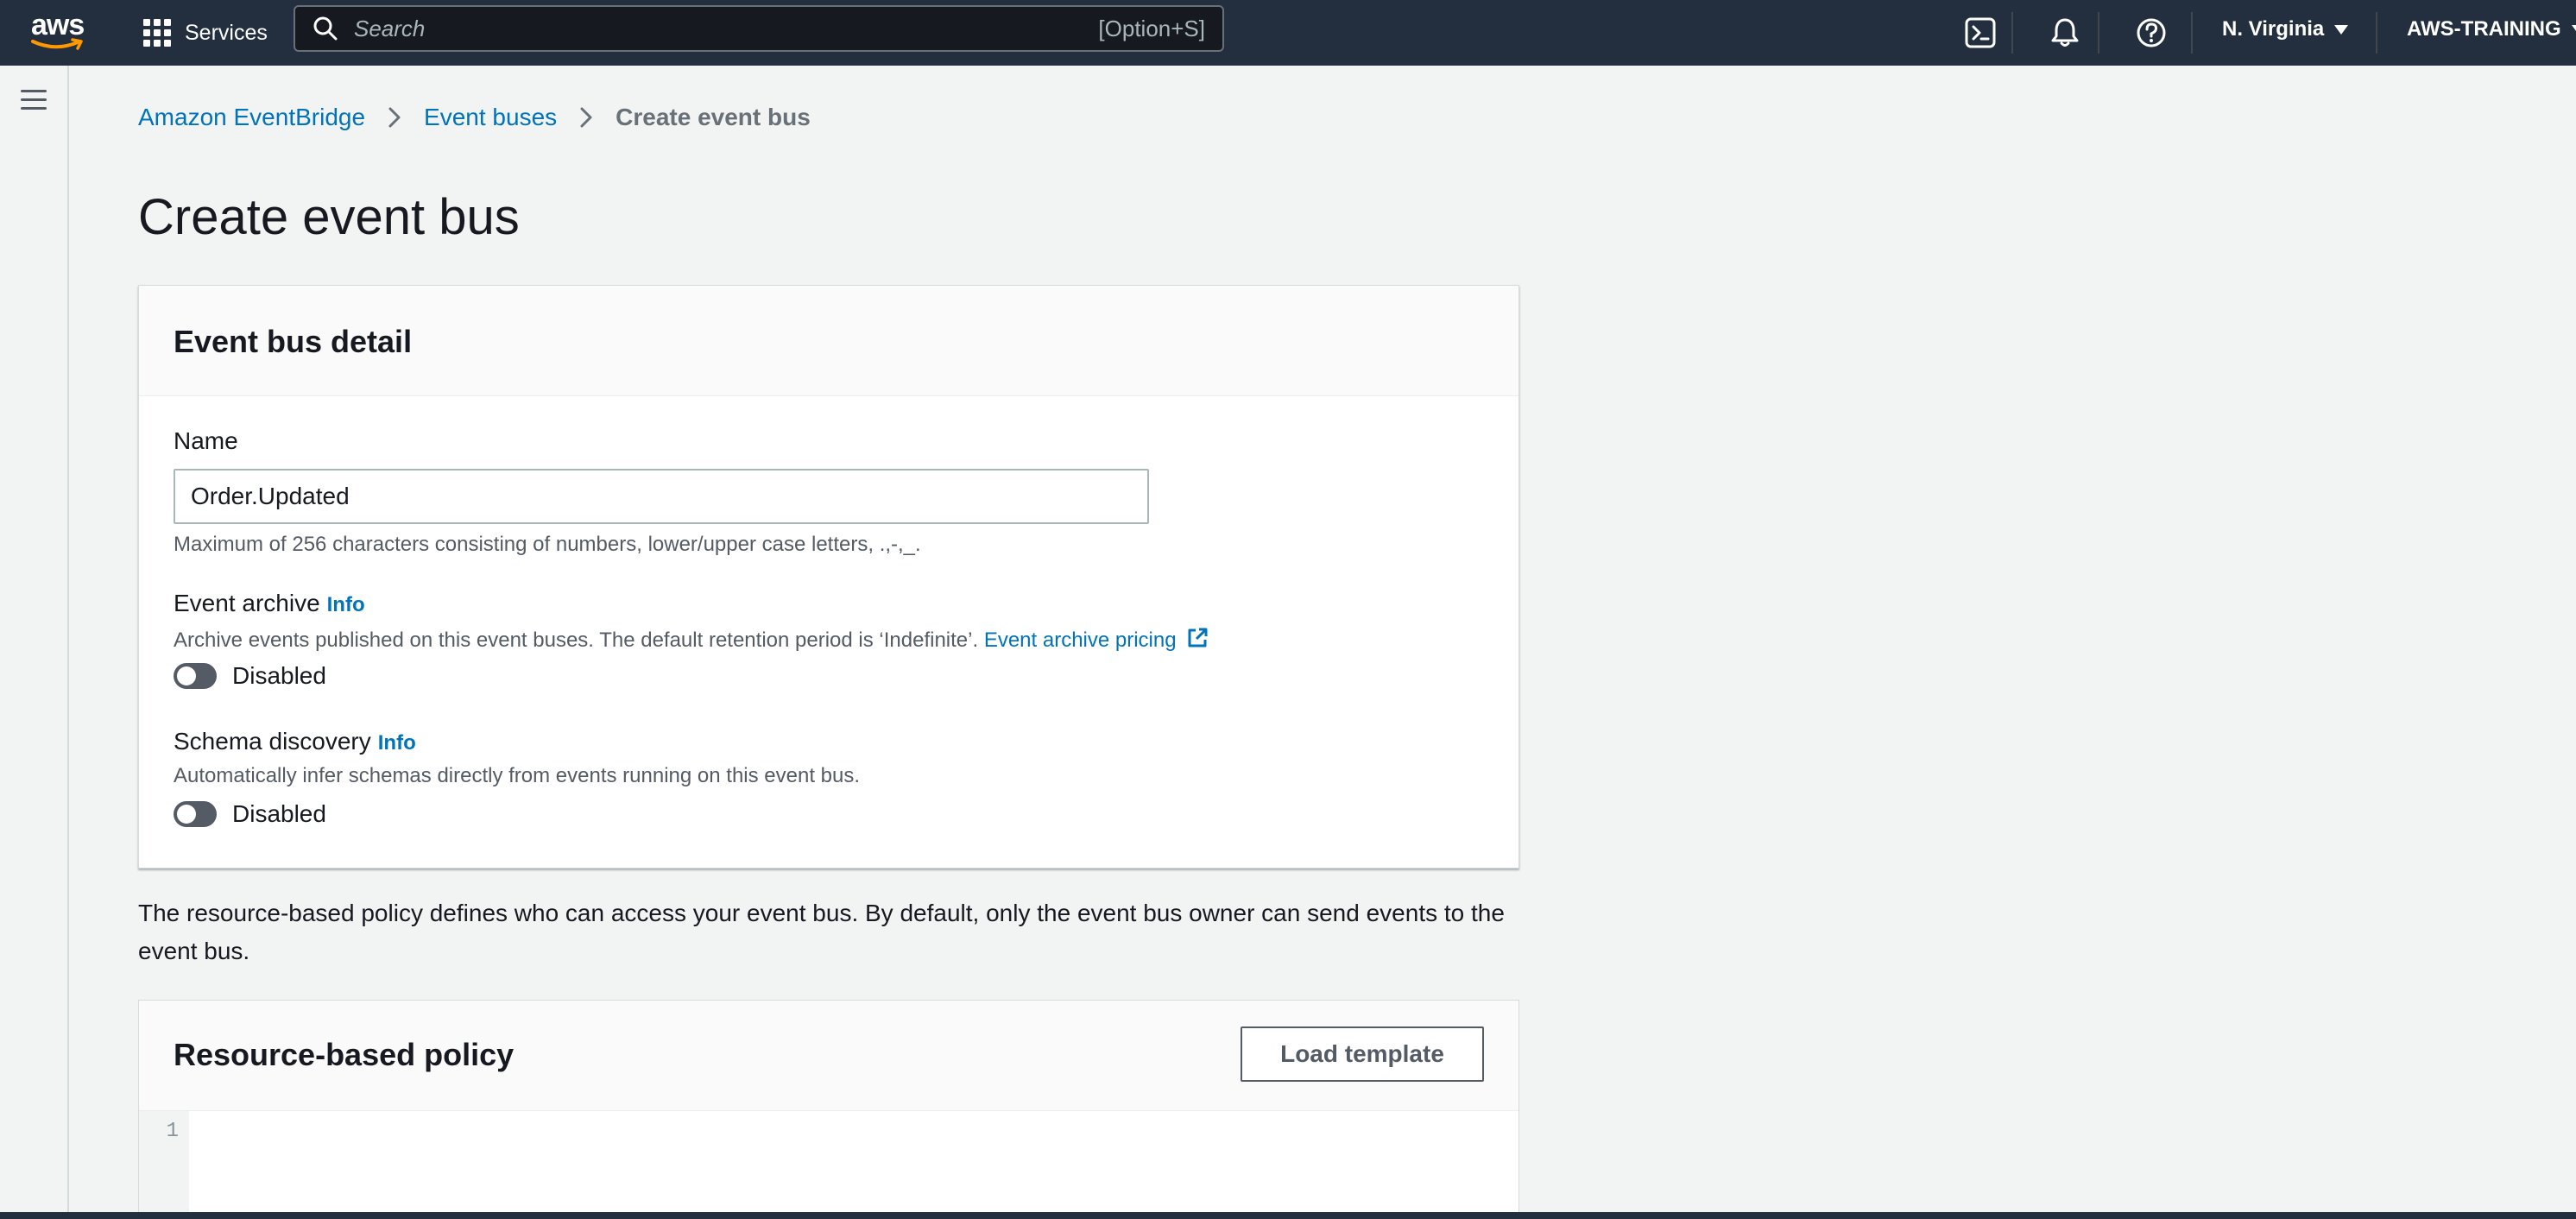 The width and height of the screenshot is (2576, 1219). What do you see at coordinates (226, 32) in the screenshot?
I see `services-label: Services` at bounding box center [226, 32].